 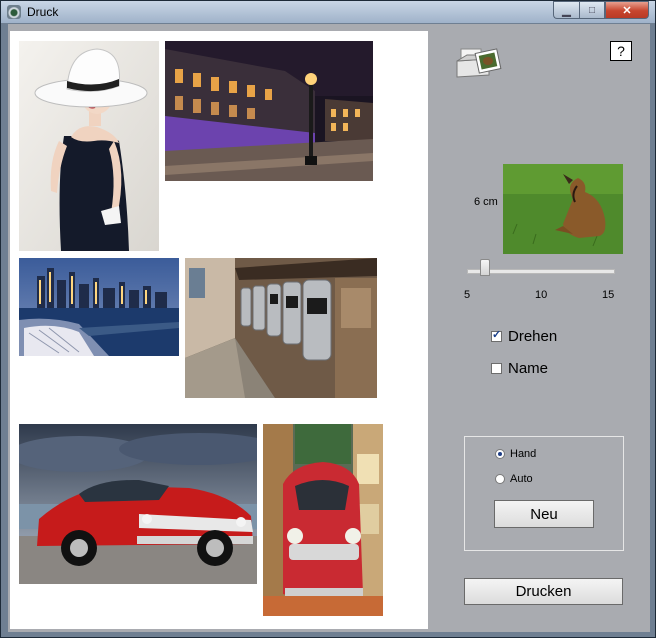 What do you see at coordinates (544, 493) in the screenshot?
I see `mode-group: Hand Auto Neu` at bounding box center [544, 493].